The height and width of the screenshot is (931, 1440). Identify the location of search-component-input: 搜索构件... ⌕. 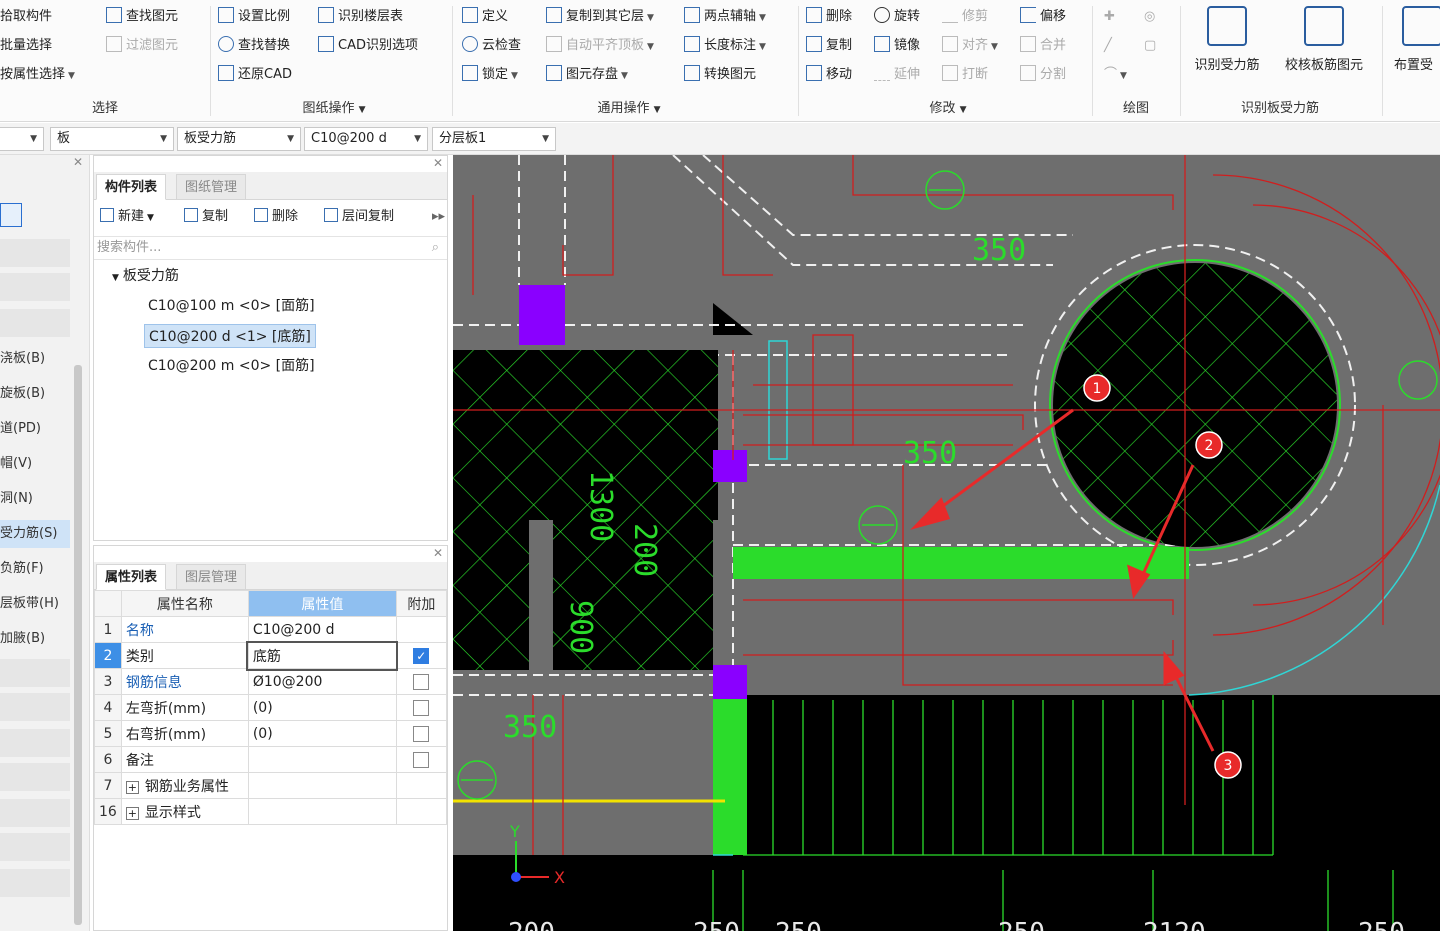
(270, 248).